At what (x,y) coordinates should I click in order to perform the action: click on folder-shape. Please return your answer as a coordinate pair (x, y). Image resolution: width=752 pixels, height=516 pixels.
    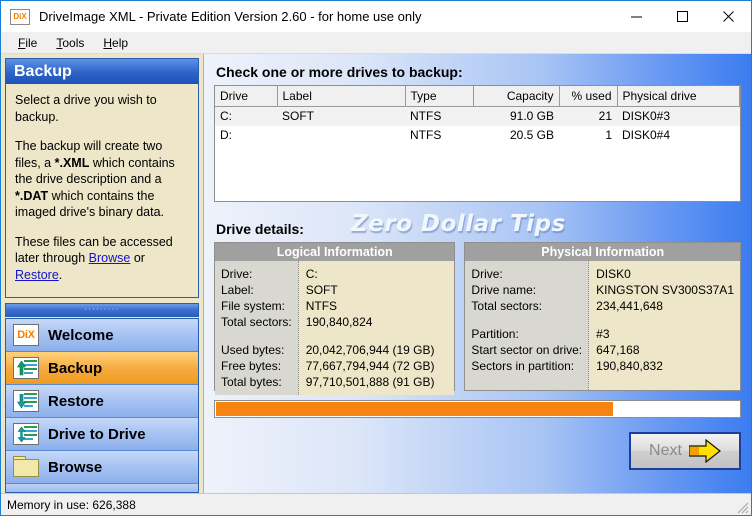
    Looking at the image, I should click on (26, 466).